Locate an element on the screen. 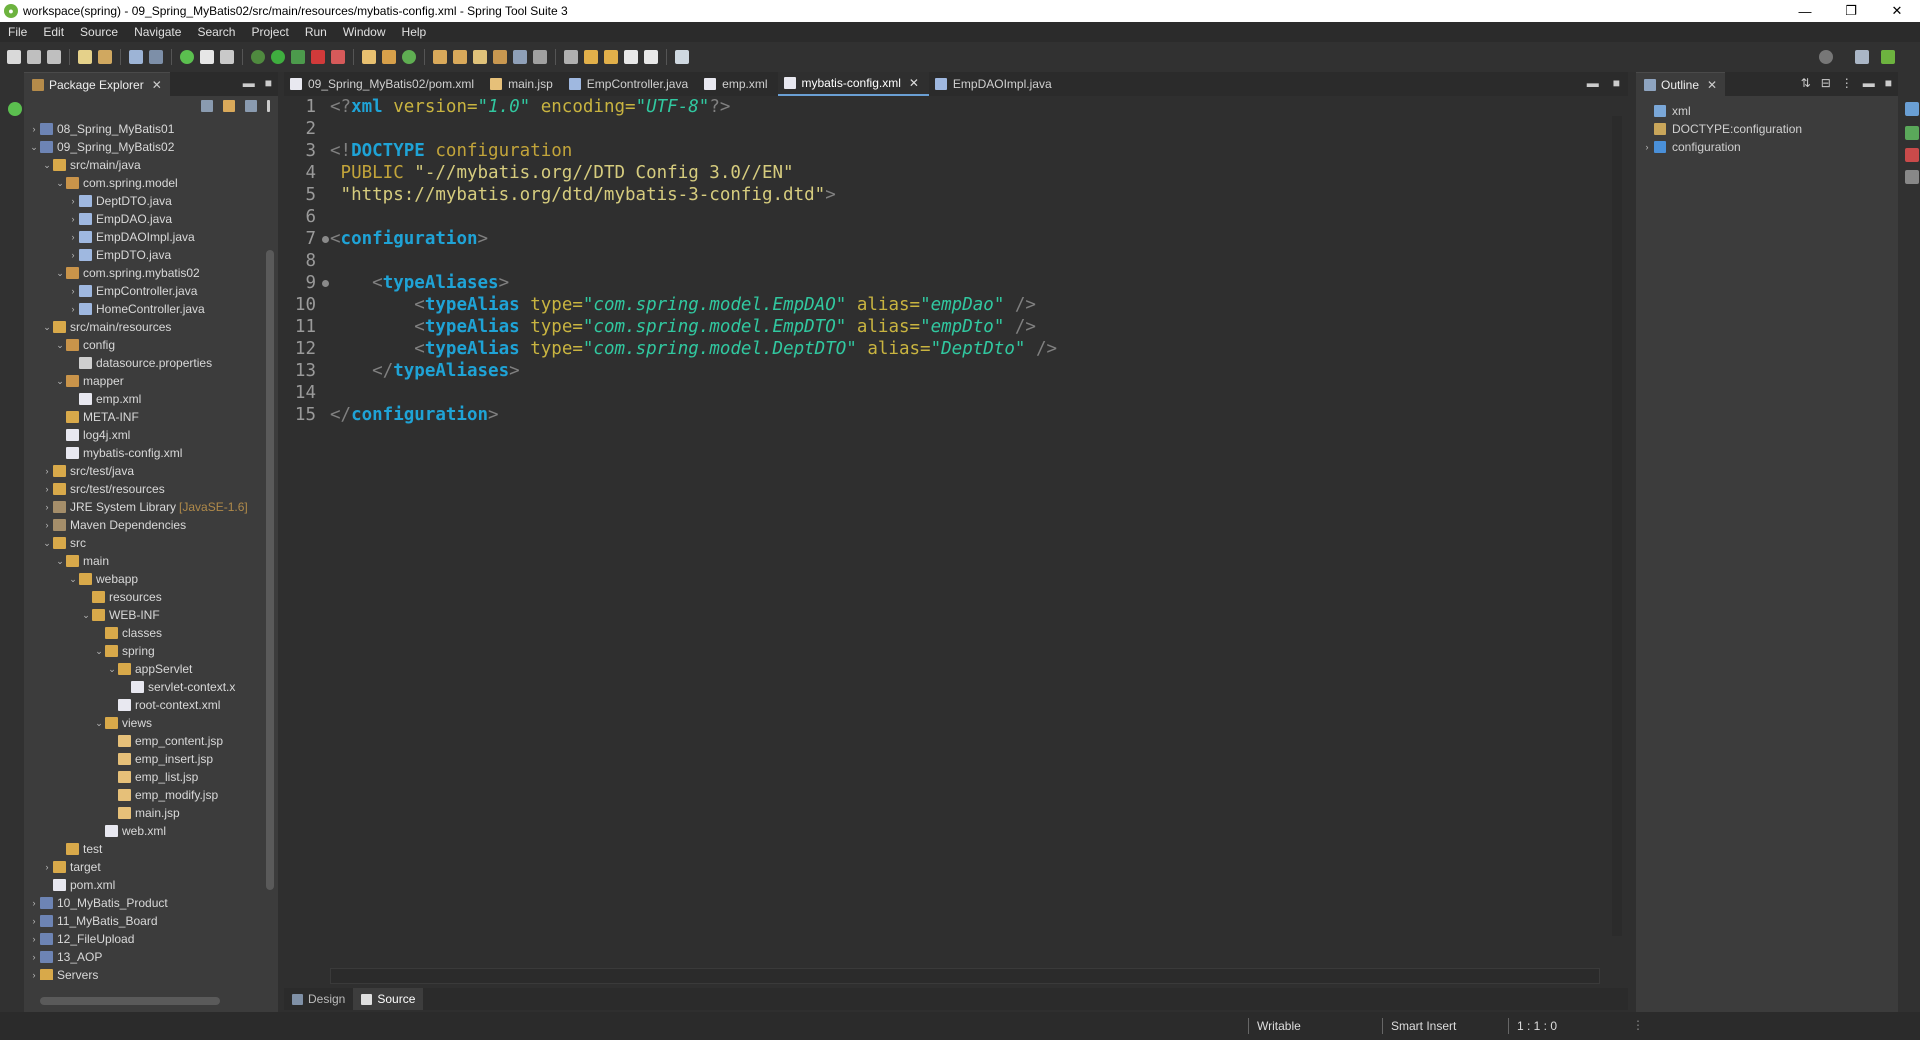 The image size is (1920, 1040). open-task-icon is located at coordinates (105, 57).